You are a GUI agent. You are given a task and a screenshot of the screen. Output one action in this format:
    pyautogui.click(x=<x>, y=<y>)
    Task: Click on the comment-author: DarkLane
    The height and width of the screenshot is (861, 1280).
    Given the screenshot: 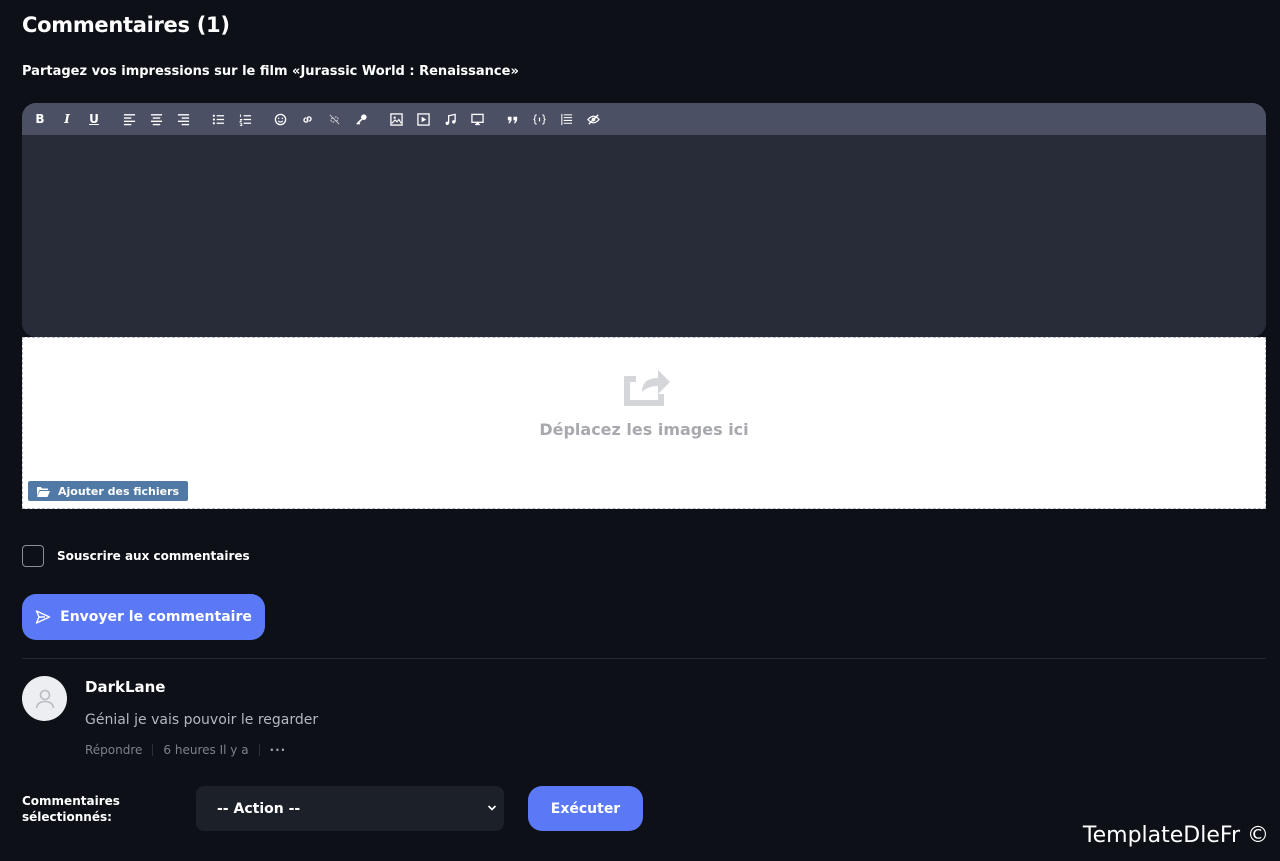 What is the action you would take?
    pyautogui.click(x=125, y=687)
    